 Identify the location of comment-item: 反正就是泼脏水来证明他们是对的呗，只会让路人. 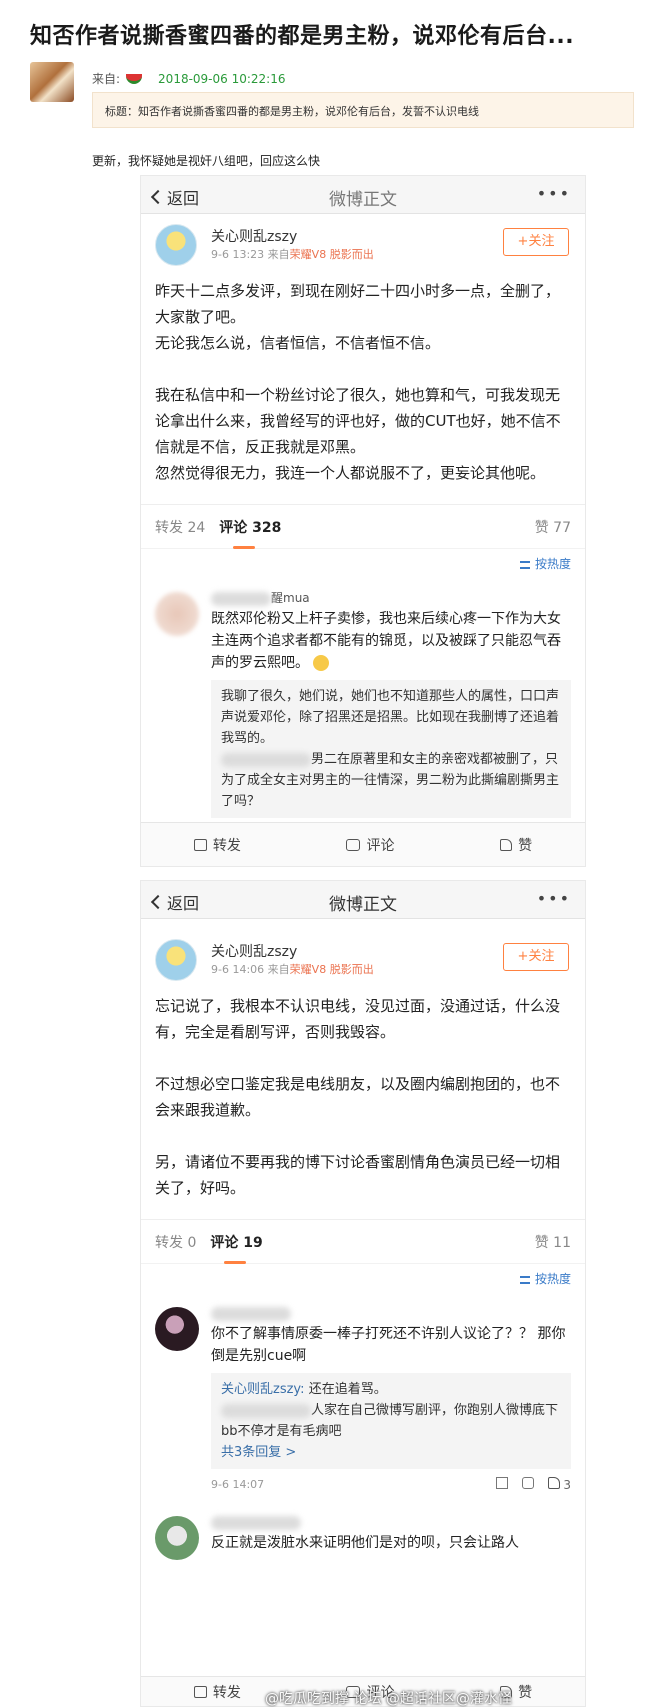
(363, 1533).